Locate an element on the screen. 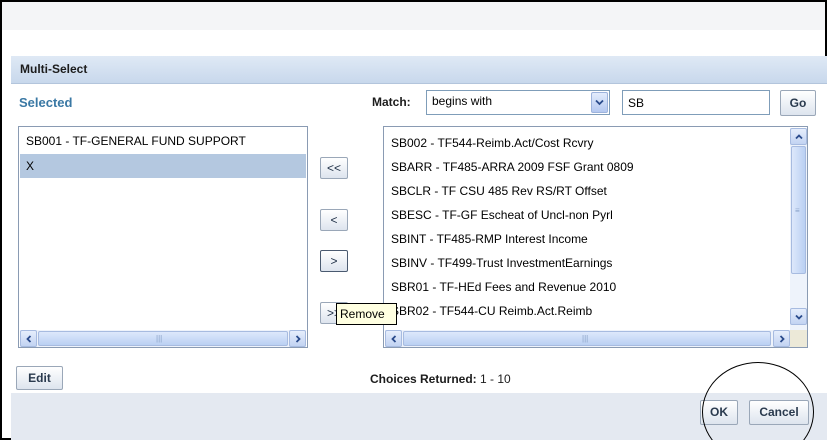 This screenshot has height=440, width=827. list-item: SB001 - TF-GENERAL FUND SUPPORT is located at coordinates (163, 141).